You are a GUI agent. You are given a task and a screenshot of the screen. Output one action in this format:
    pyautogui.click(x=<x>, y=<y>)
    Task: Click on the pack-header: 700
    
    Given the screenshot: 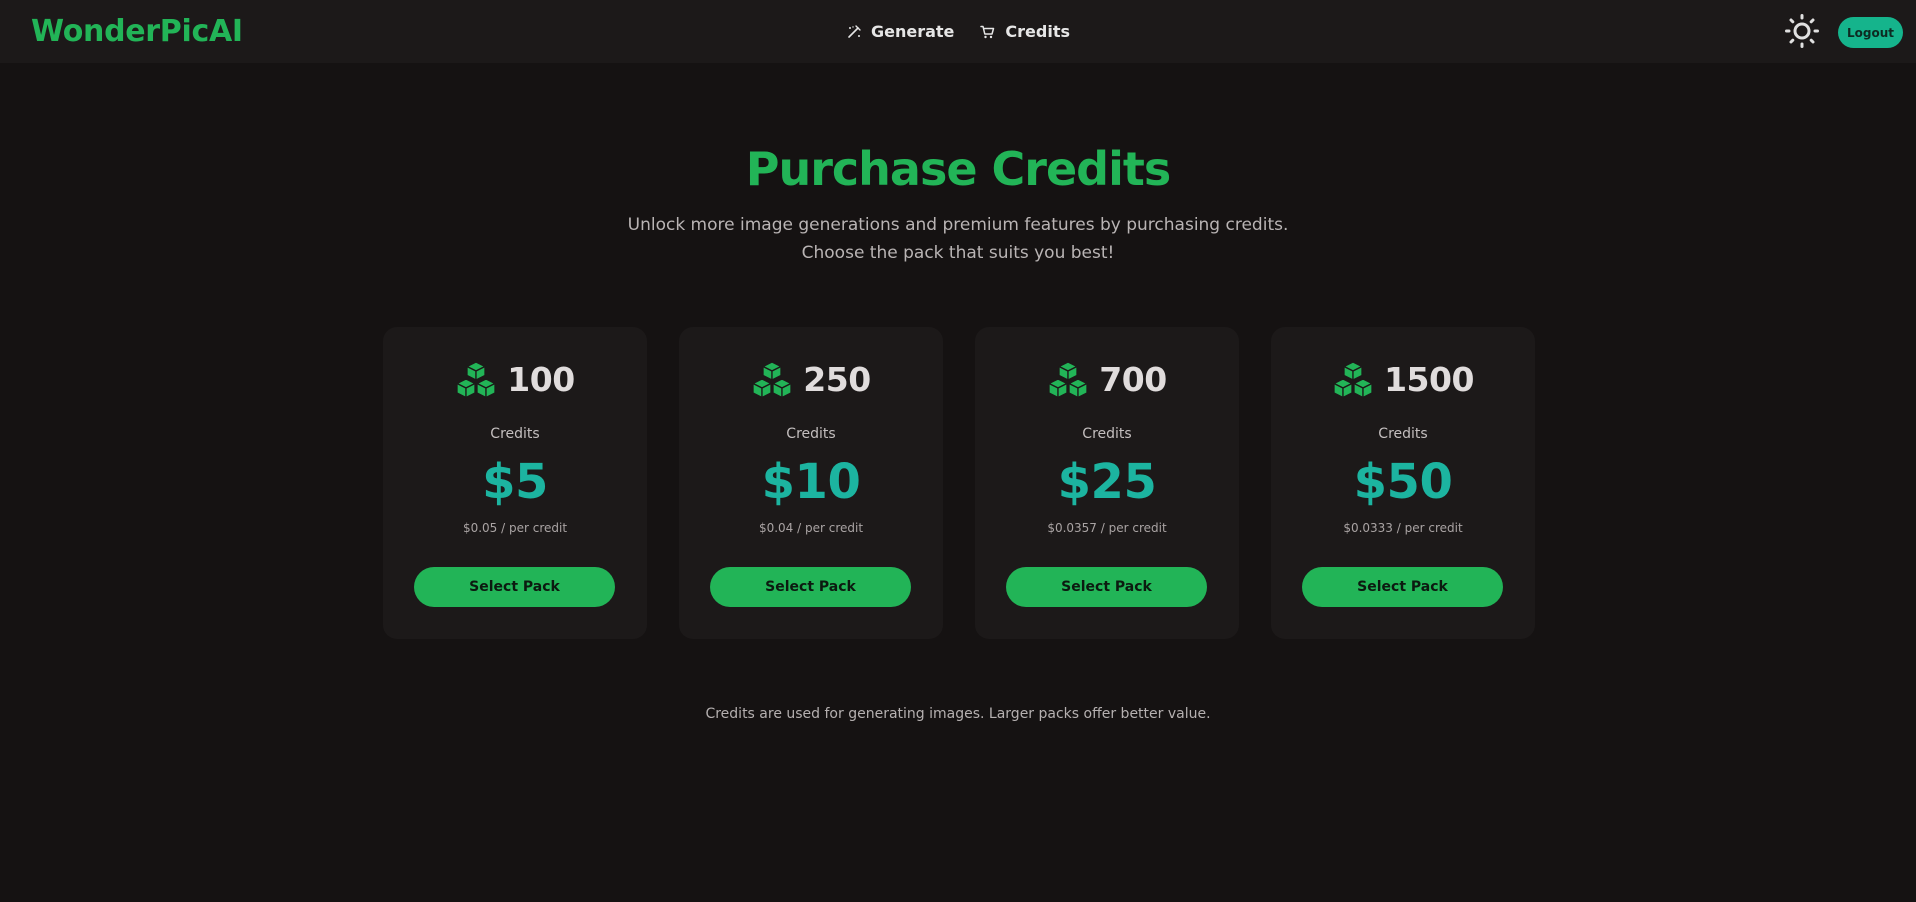 What is the action you would take?
    pyautogui.click(x=1107, y=379)
    